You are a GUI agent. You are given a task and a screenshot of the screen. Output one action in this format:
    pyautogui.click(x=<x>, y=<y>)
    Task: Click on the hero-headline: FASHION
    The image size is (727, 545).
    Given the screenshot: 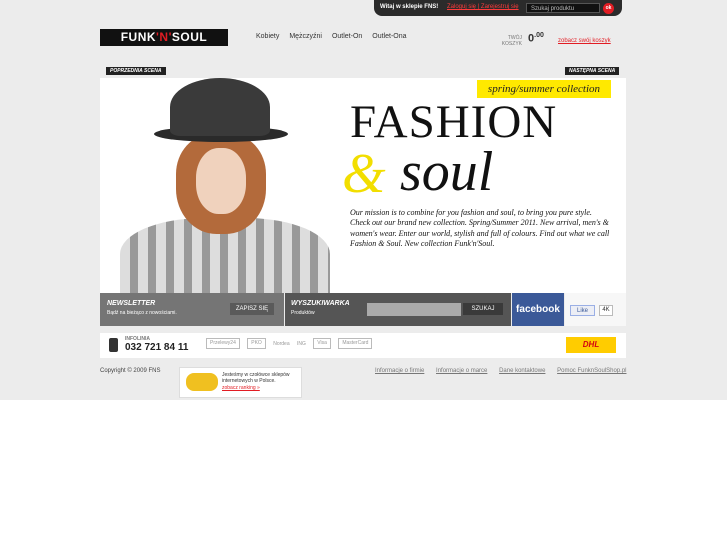 What is the action you would take?
    pyautogui.click(x=454, y=122)
    